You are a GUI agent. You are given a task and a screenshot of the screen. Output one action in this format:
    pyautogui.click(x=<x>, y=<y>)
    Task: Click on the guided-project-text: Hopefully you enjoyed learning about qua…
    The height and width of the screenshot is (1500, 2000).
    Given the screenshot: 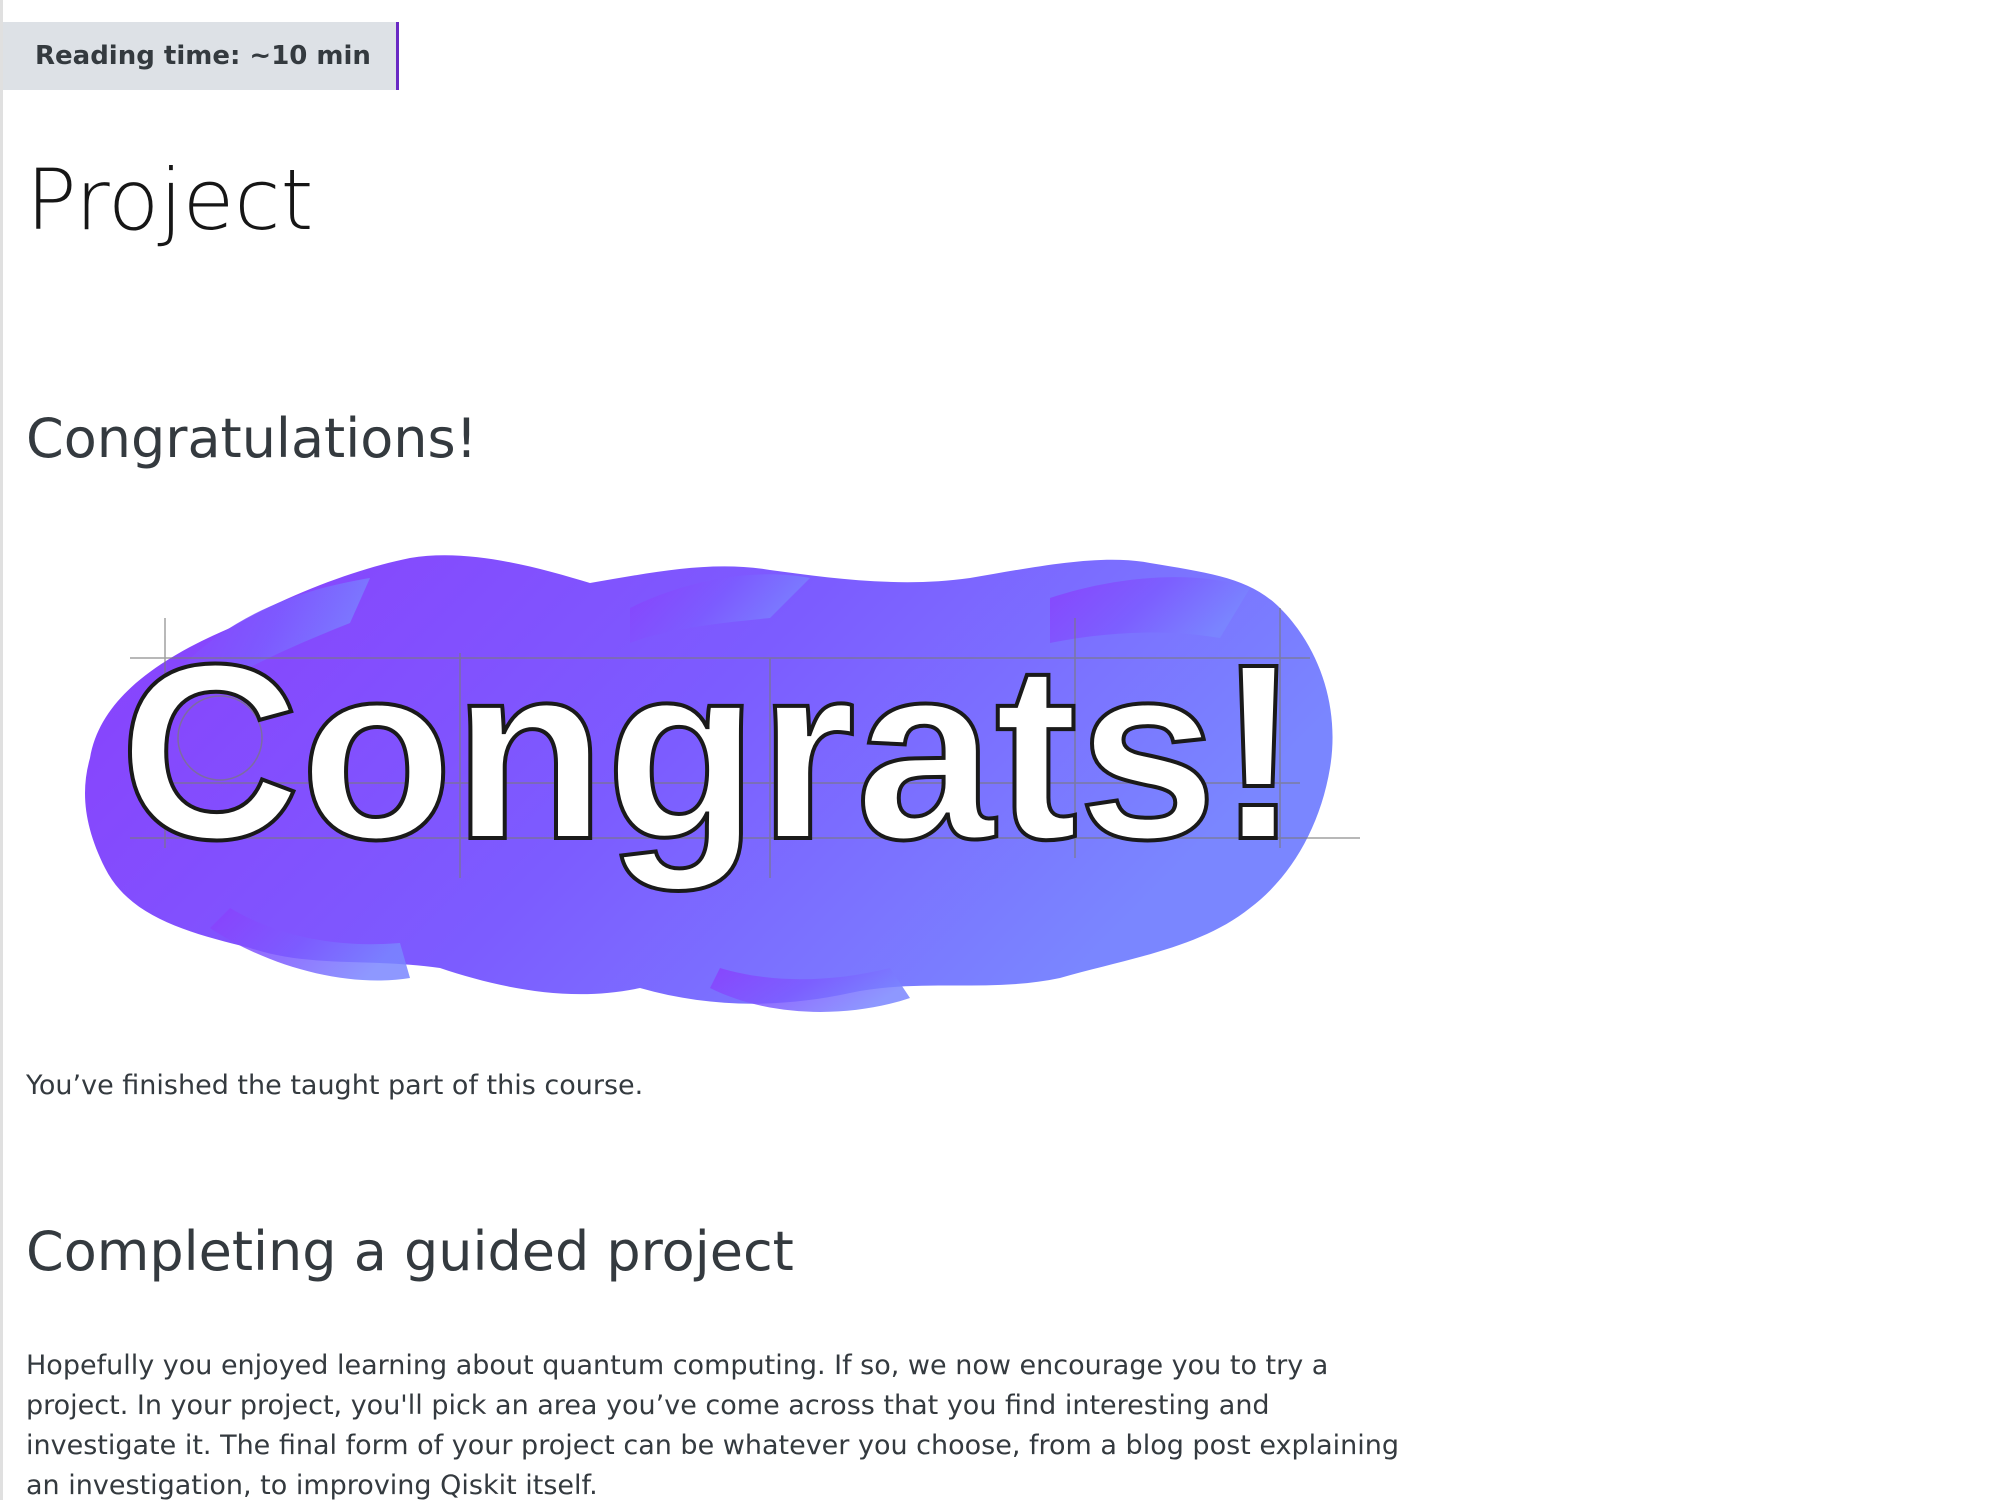 What is the action you would take?
    pyautogui.click(x=712, y=1425)
    